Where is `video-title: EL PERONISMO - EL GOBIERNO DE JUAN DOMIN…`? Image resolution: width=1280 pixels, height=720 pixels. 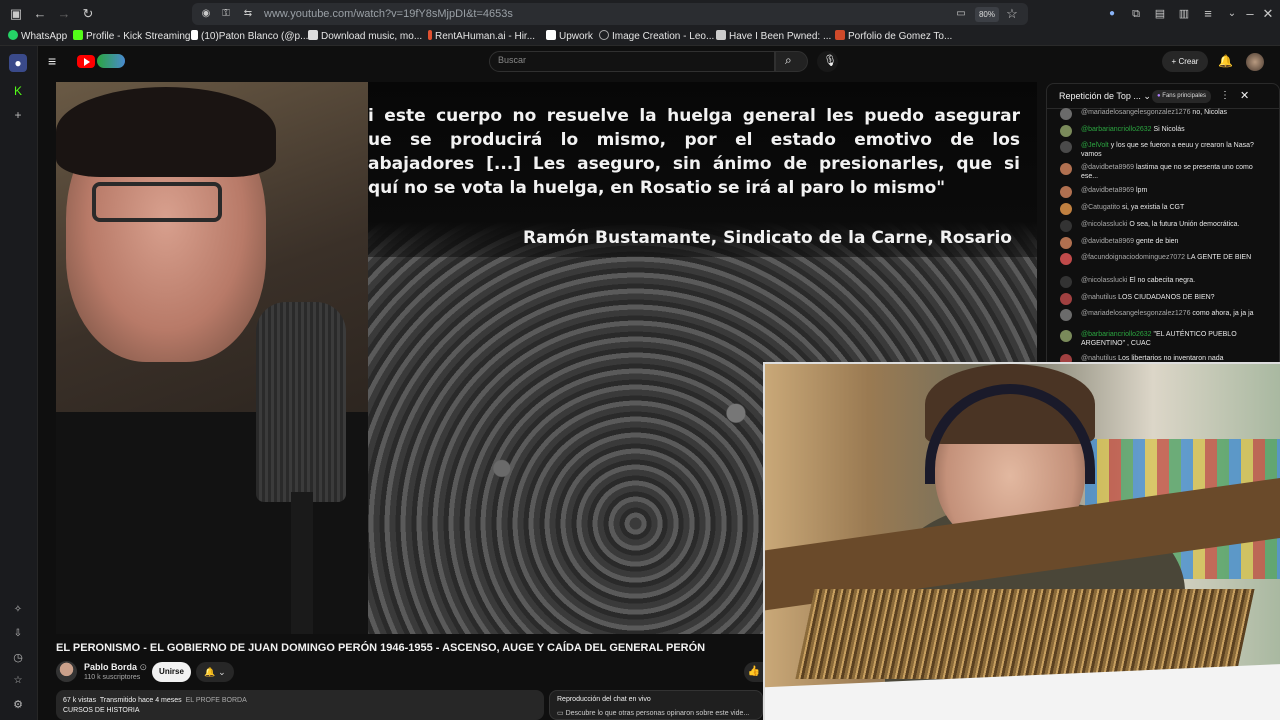
video-title: EL PERONISMO - EL GOBIERNO DE JUAN DOMIN… is located at coordinates (381, 648).